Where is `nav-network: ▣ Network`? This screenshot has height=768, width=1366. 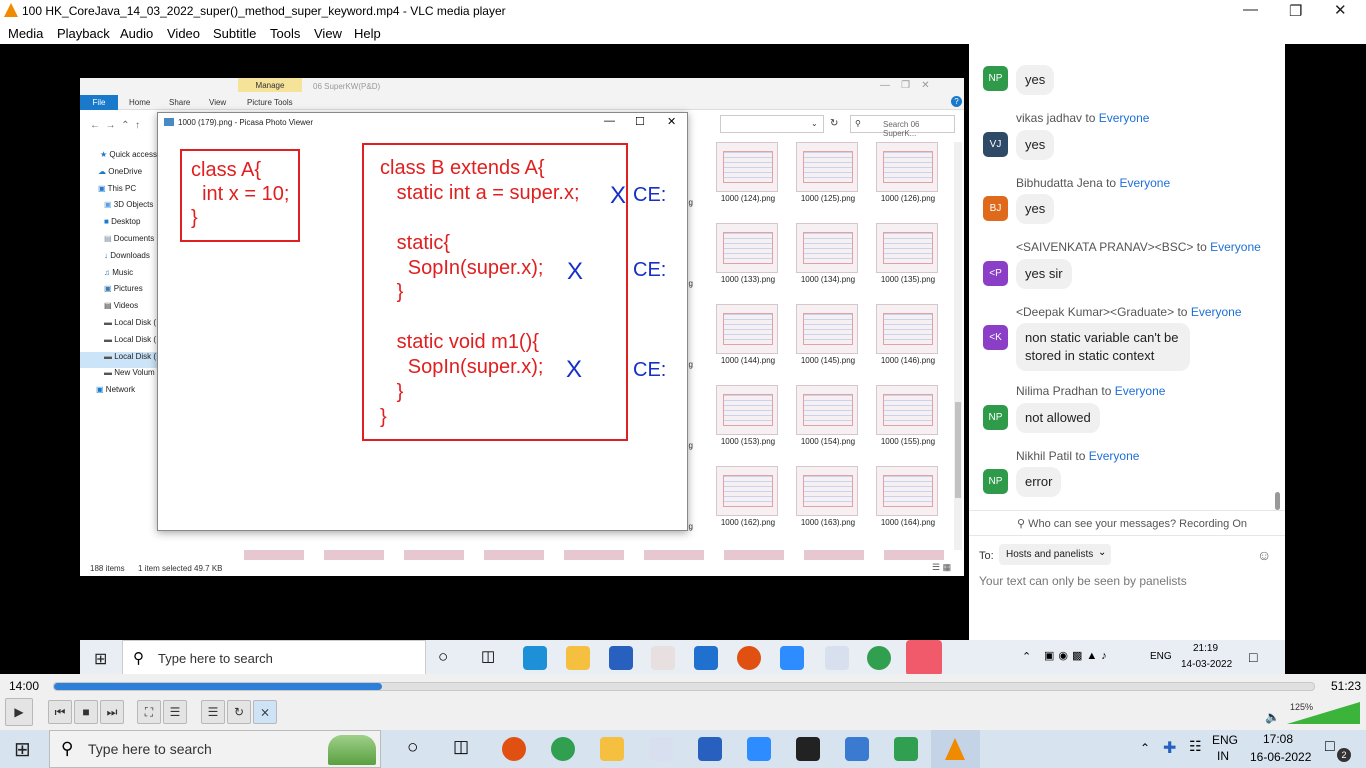
nav-network: ▣ Network is located at coordinates (124, 393).